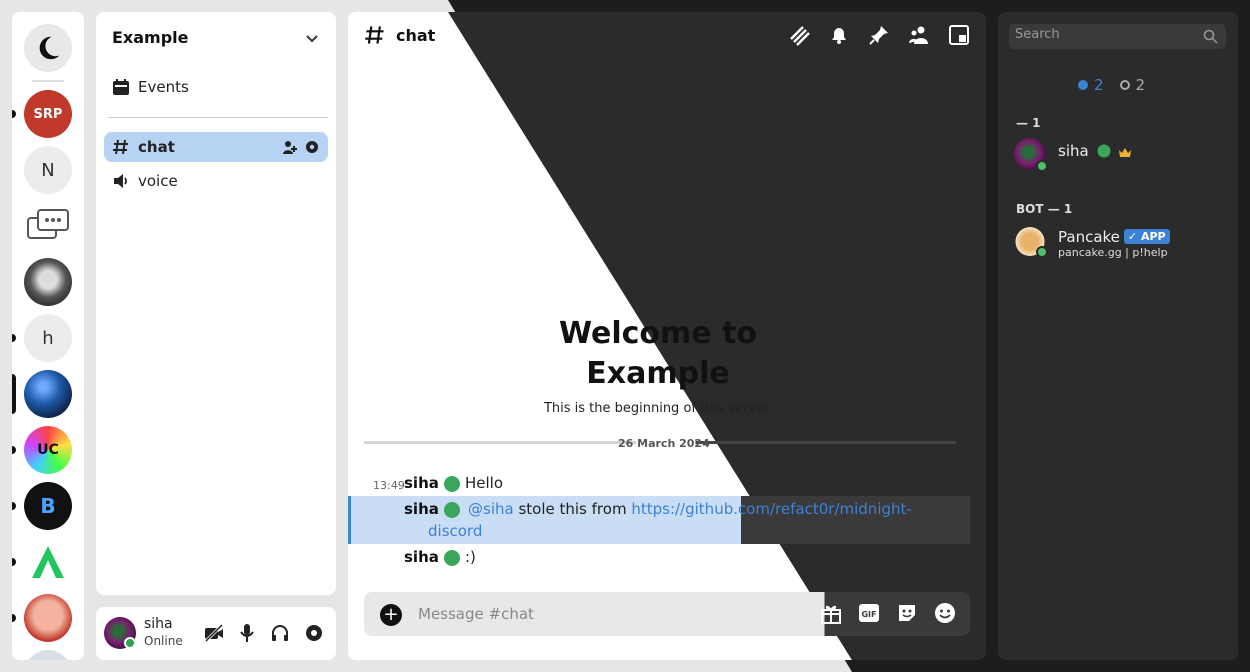 Image resolution: width=1250 pixels, height=672 pixels. I want to click on events-label: Events, so click(163, 87).